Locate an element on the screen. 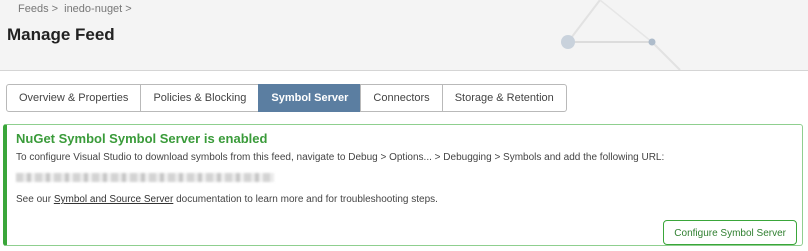  panel-title: NuGet Symbol Symbol Server is enabled is located at coordinates (142, 138).